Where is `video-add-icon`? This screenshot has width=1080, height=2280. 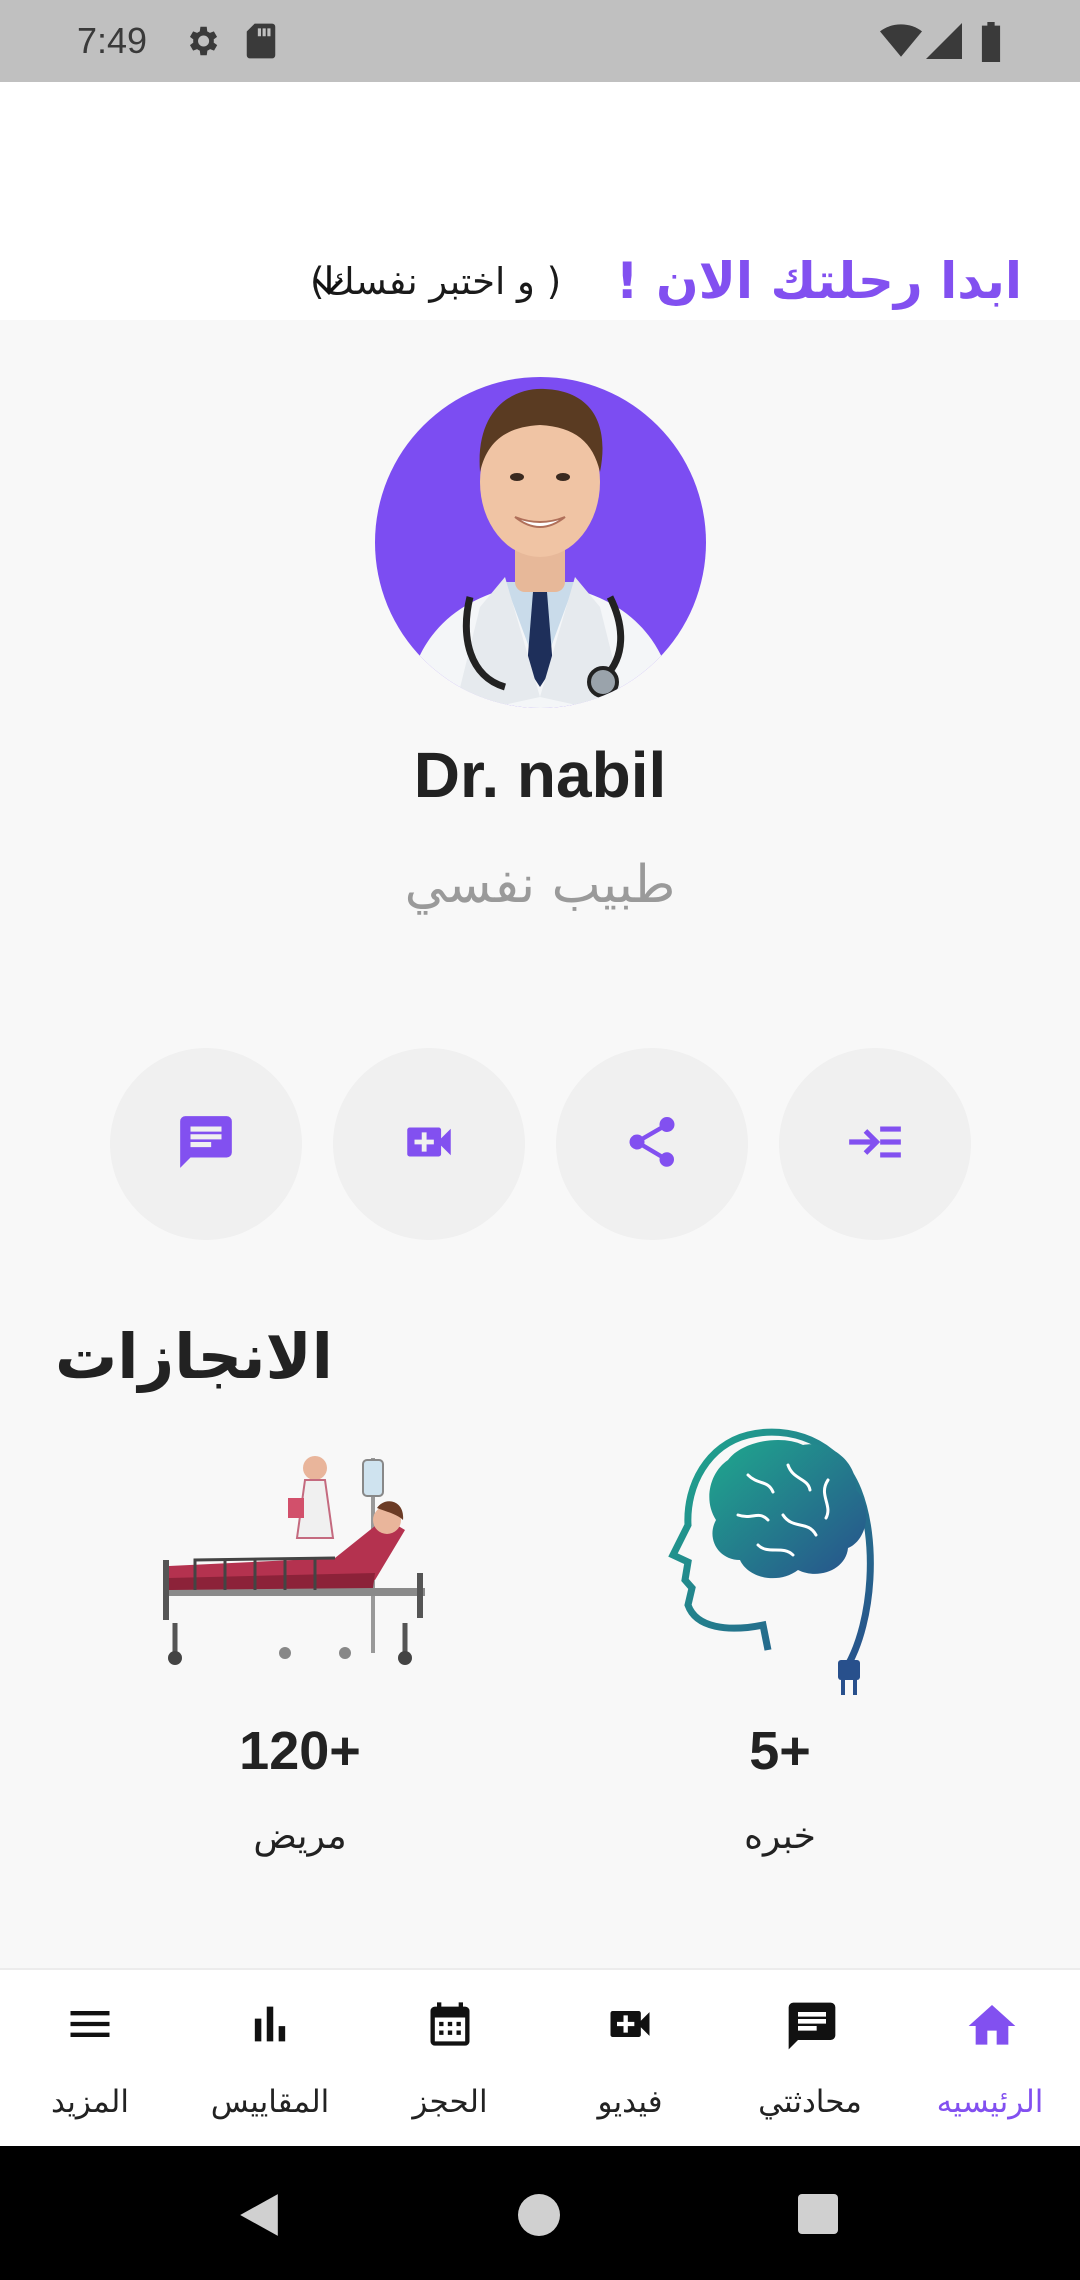
video-add-icon is located at coordinates (429, 1144).